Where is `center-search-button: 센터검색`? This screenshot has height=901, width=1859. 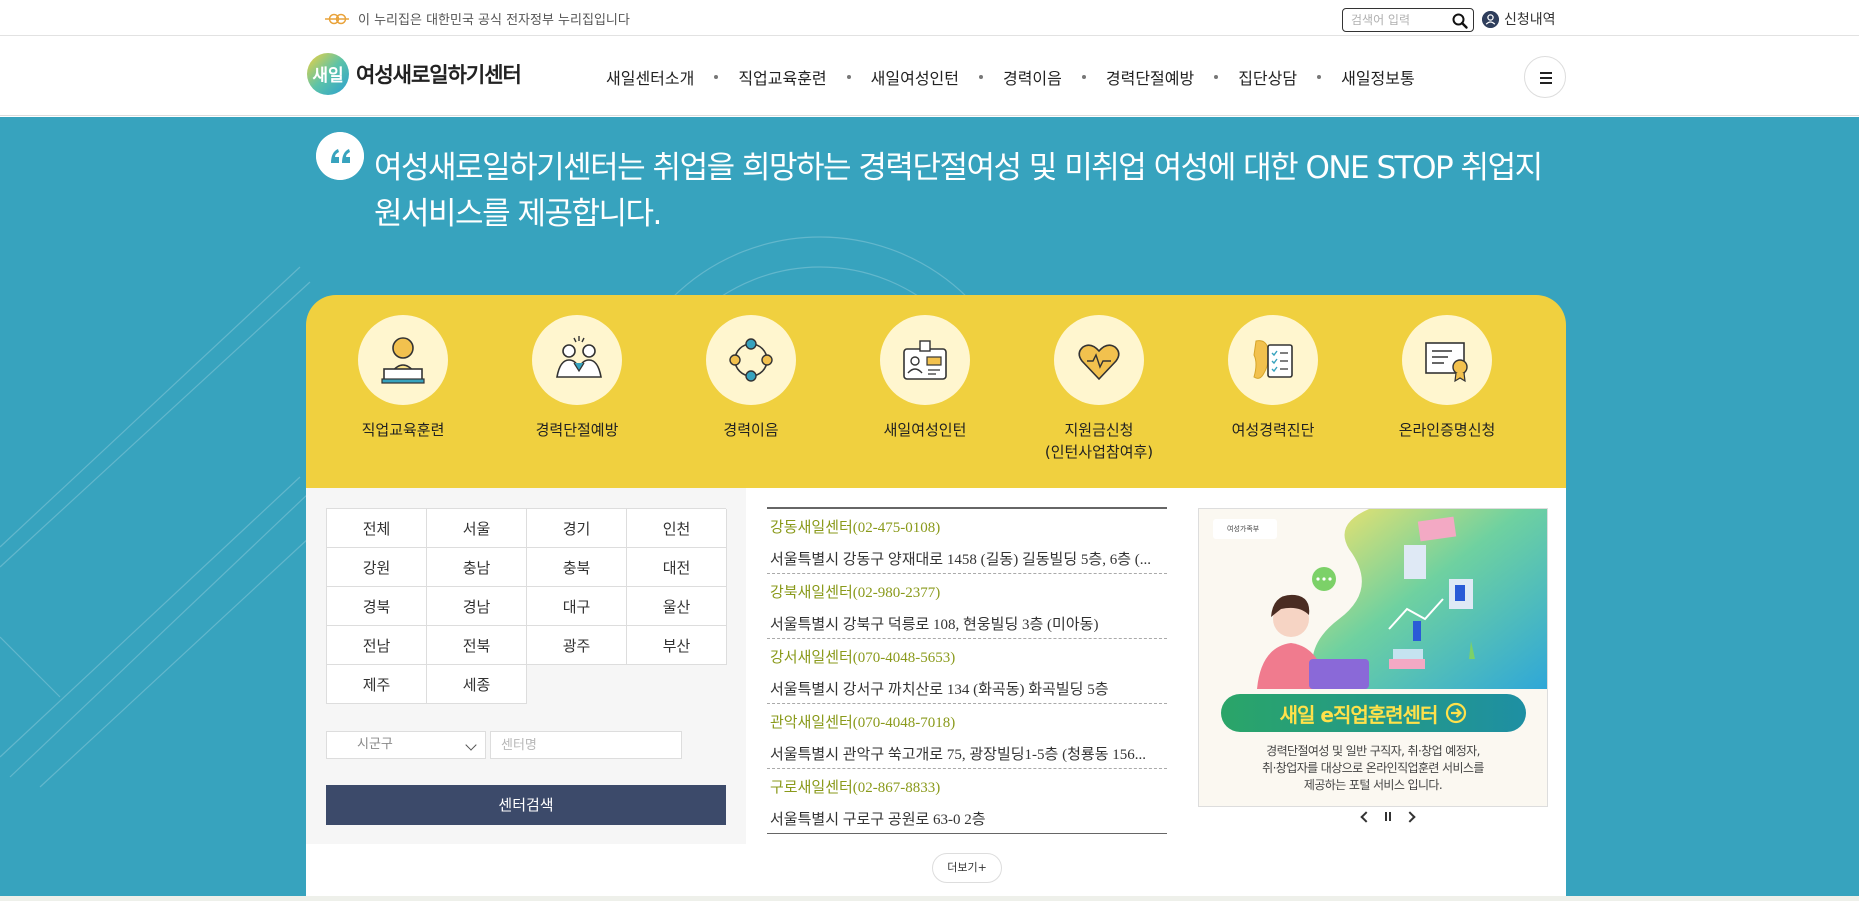
center-search-button: 센터검색 is located at coordinates (526, 805).